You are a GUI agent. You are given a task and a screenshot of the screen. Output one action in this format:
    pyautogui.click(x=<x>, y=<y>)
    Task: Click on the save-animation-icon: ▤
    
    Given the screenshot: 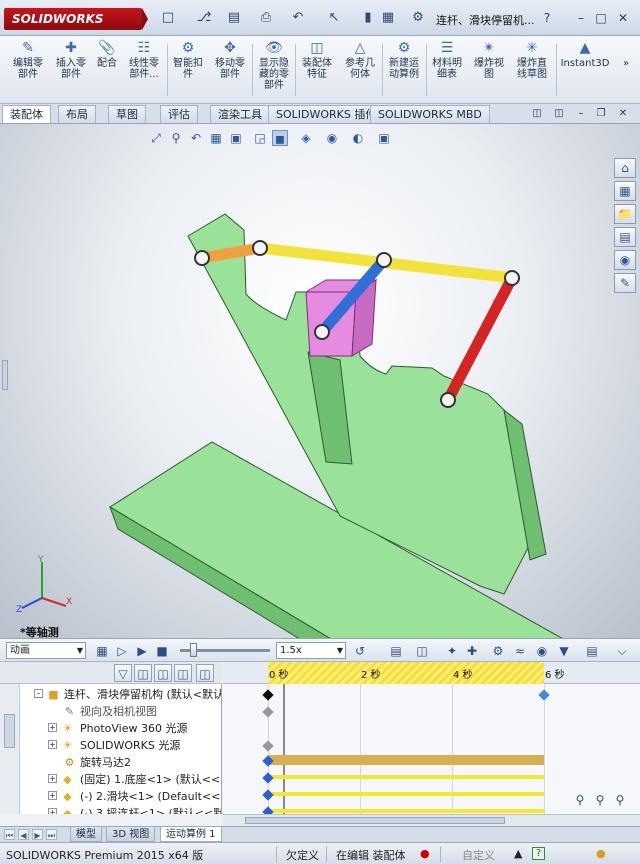 What is the action you would take?
    pyautogui.click(x=396, y=651)
    